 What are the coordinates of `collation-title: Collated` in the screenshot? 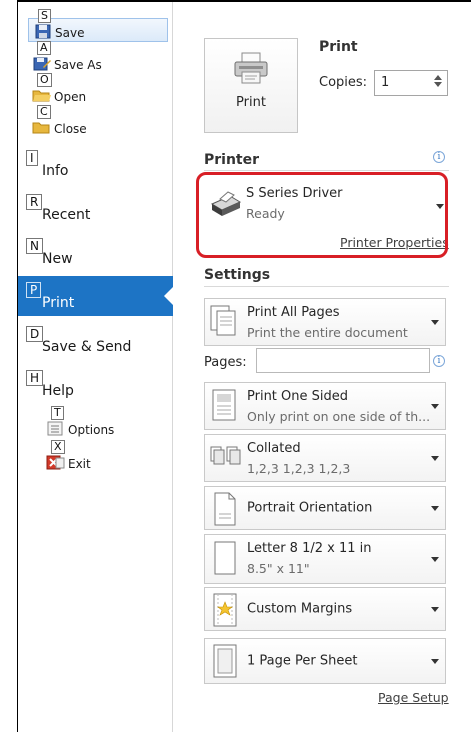 It's located at (274, 448).